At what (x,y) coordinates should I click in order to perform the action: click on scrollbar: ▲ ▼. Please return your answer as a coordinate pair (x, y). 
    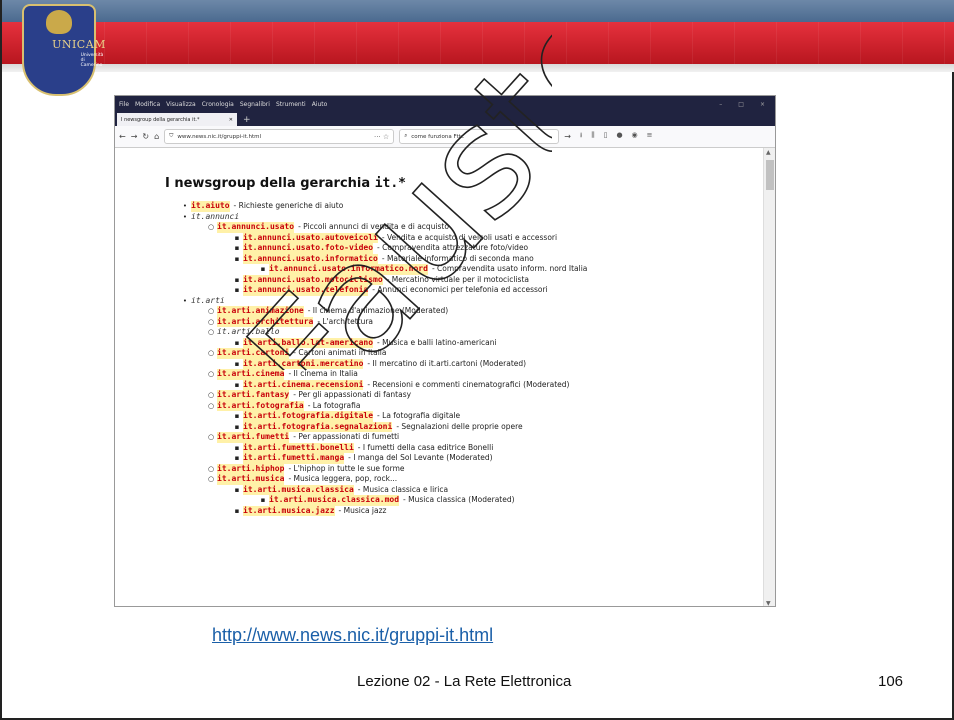
    Looking at the image, I should click on (769, 377).